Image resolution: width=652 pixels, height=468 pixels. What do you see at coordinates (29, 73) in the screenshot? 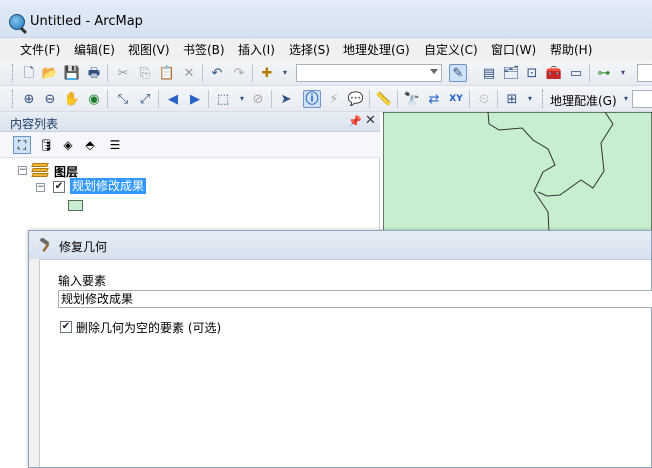
I see `new-document-icon: 🗋` at bounding box center [29, 73].